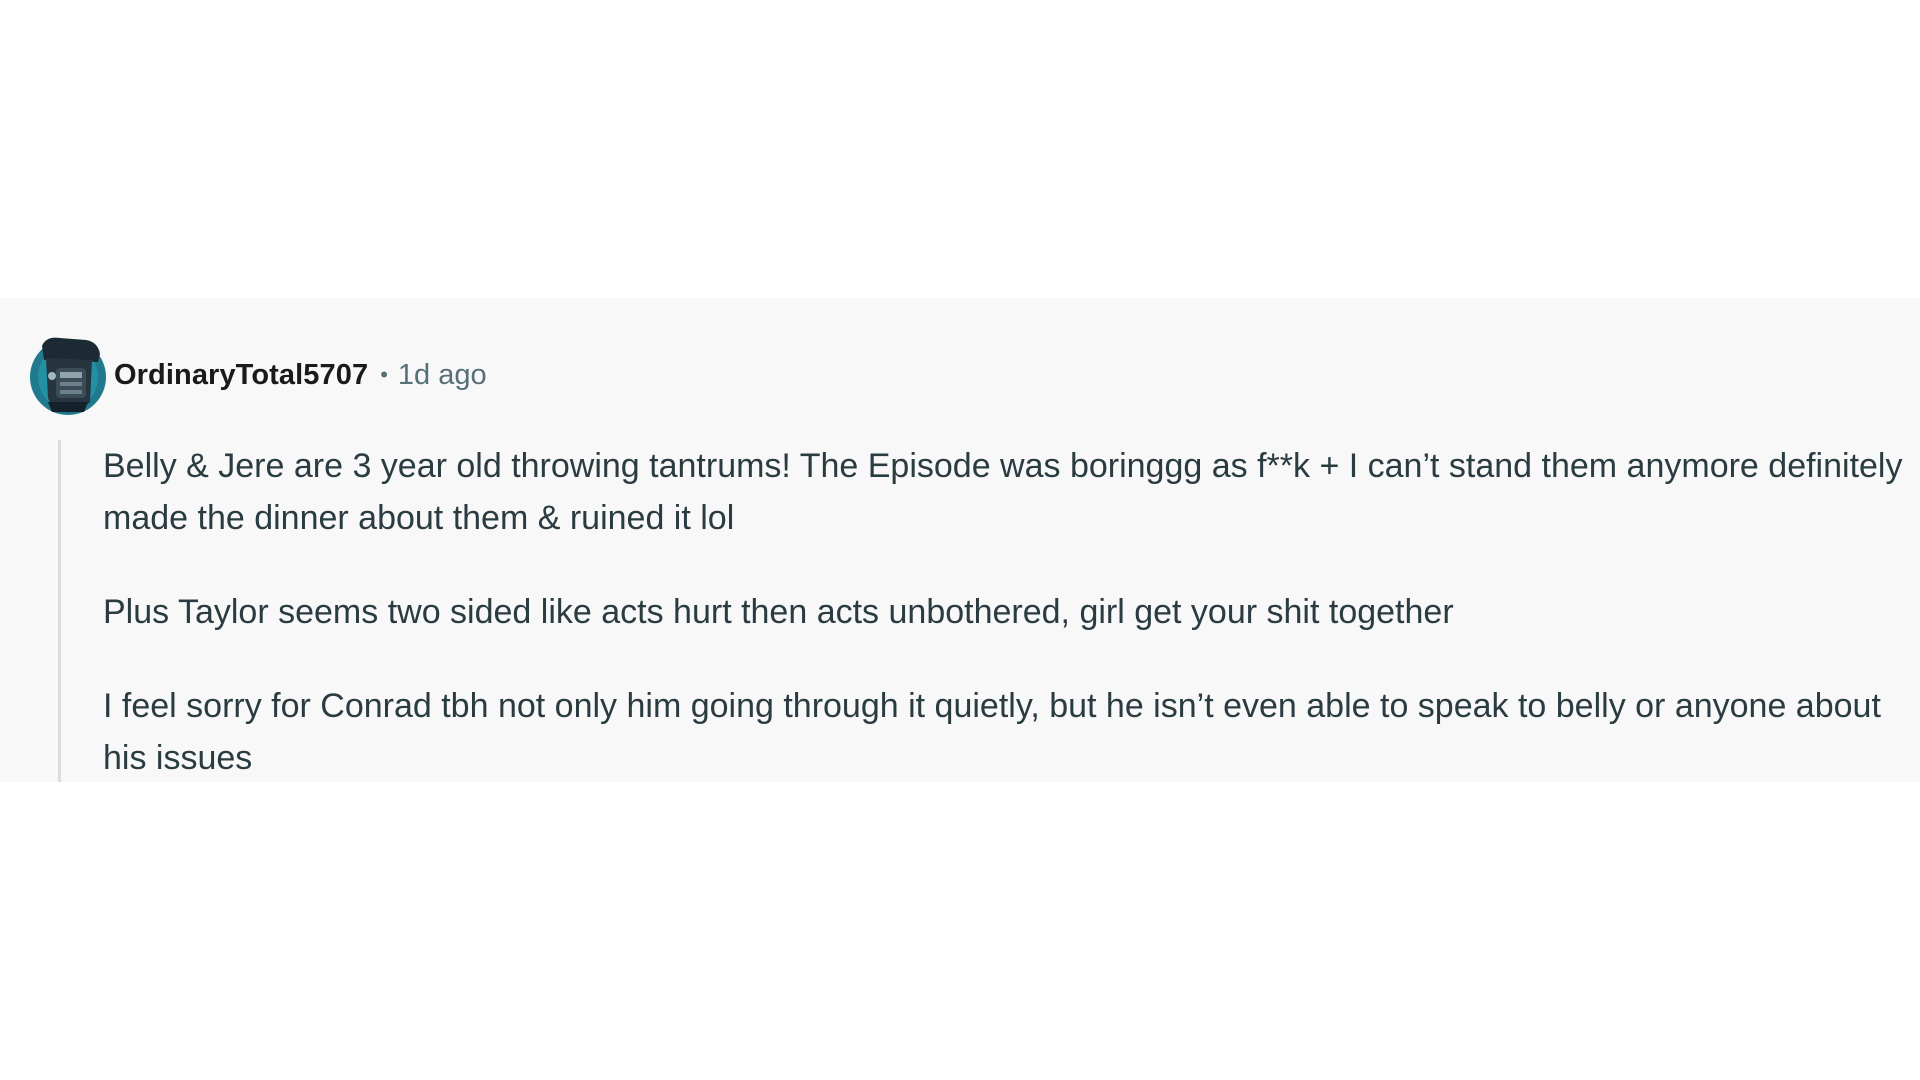  Describe the element at coordinates (442, 375) in the screenshot. I see `comment-timestamp: 1d ago` at that location.